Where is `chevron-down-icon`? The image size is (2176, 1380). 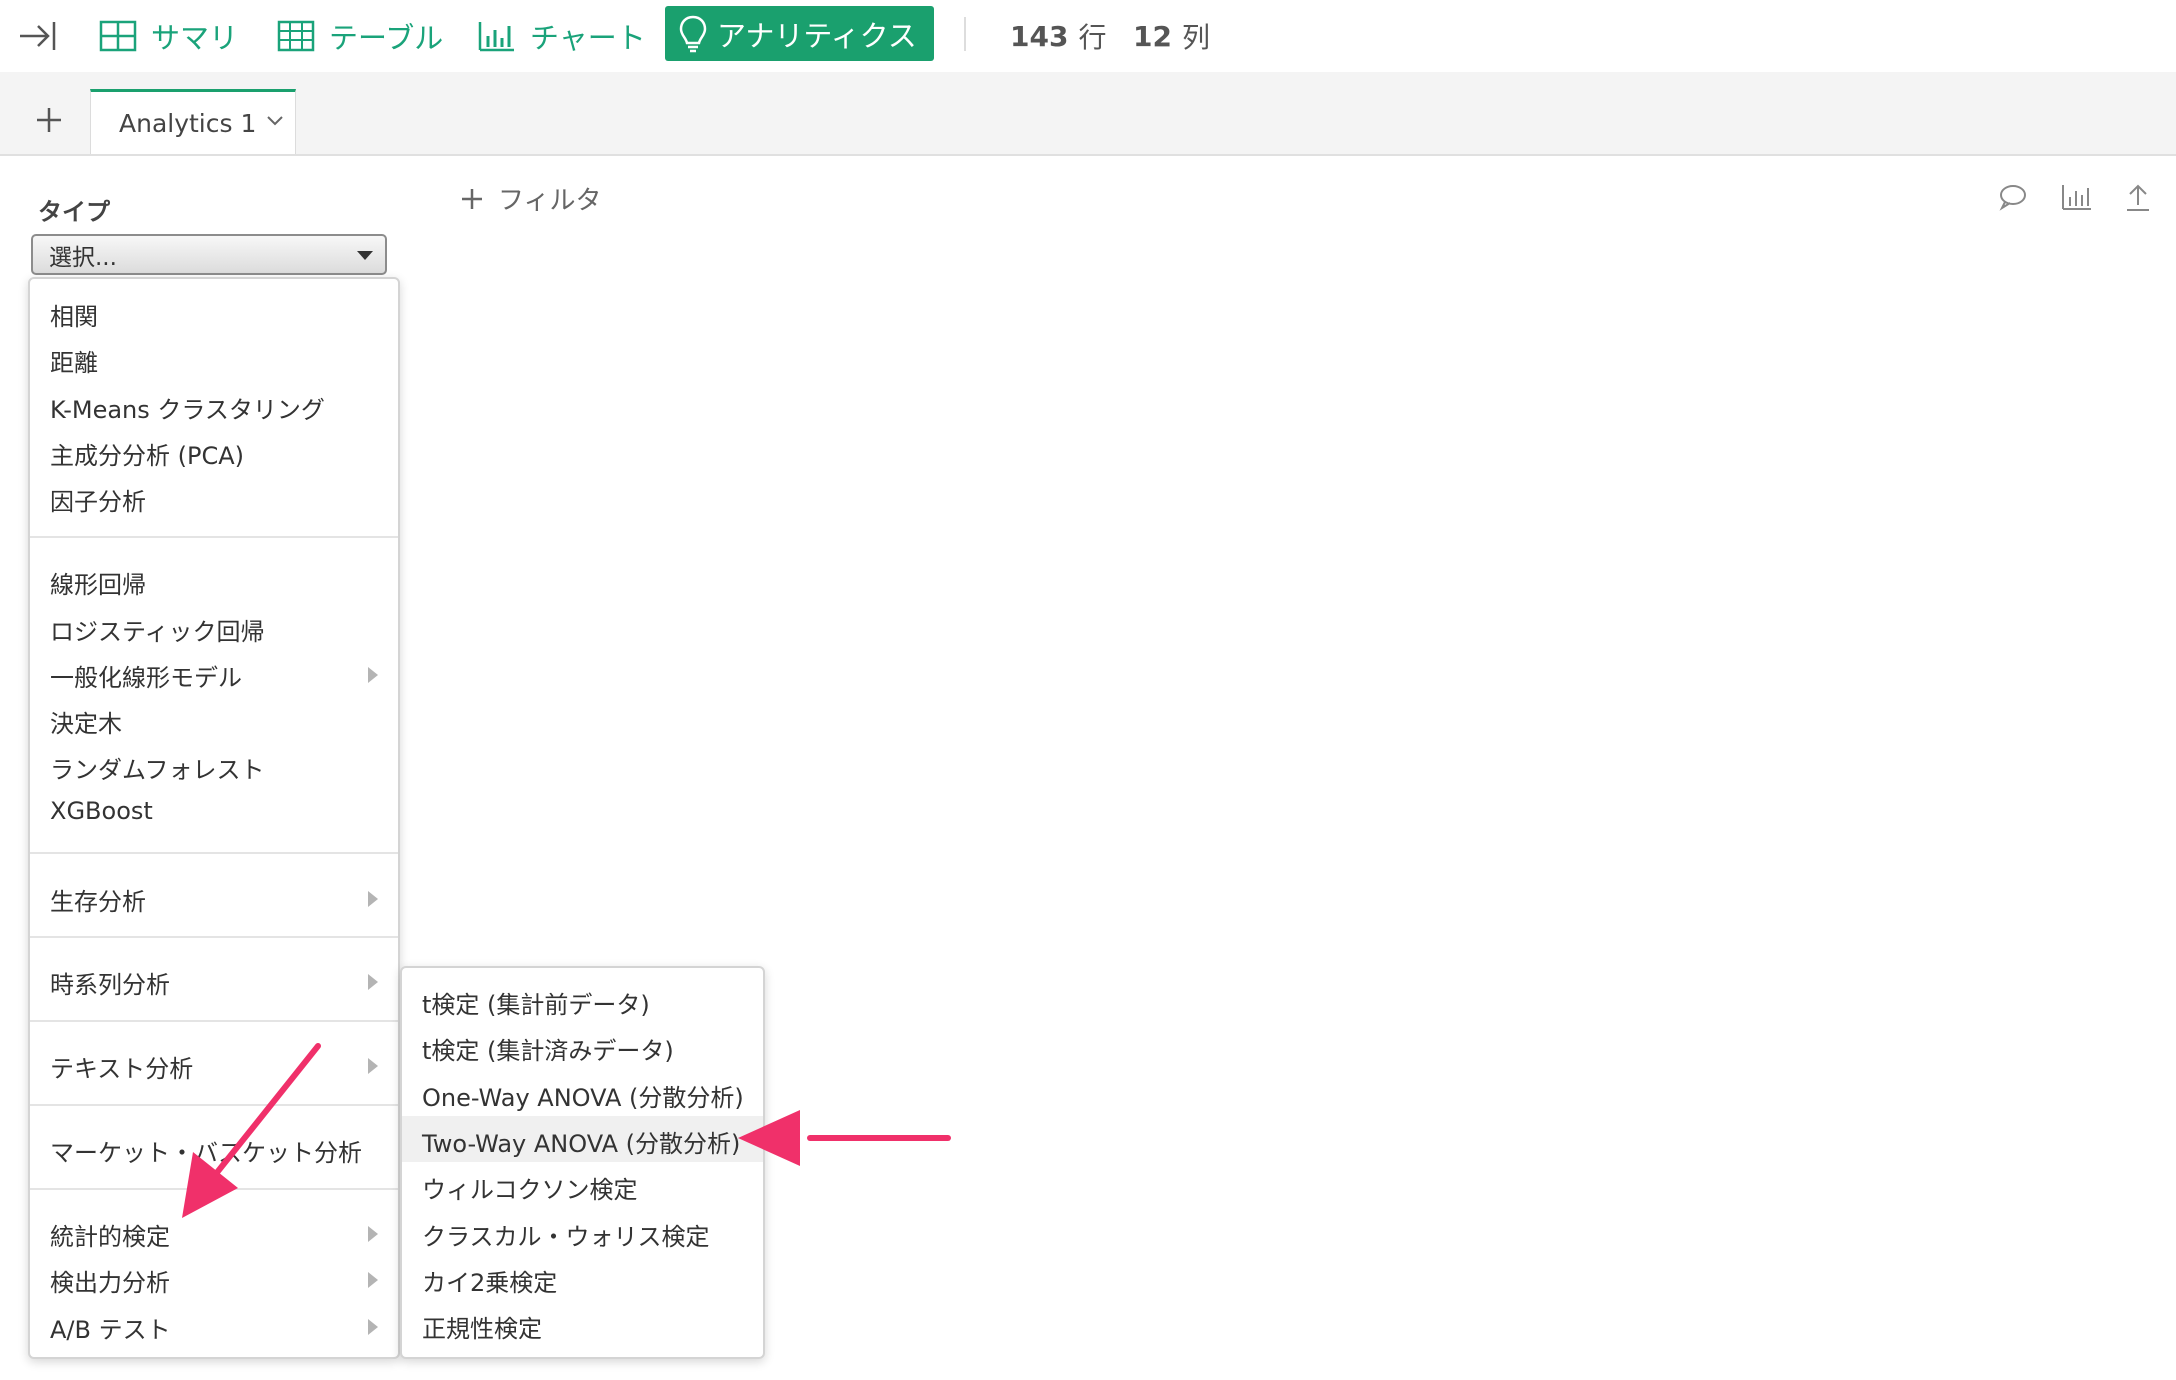
chevron-down-icon is located at coordinates (275, 121).